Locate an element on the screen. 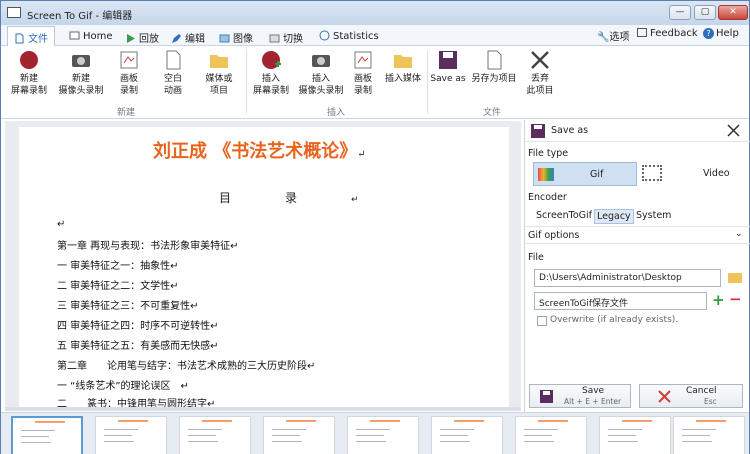 The width and height of the screenshot is (750, 454). button-label: 插入 屏幕录制 is located at coordinates (270, 85).